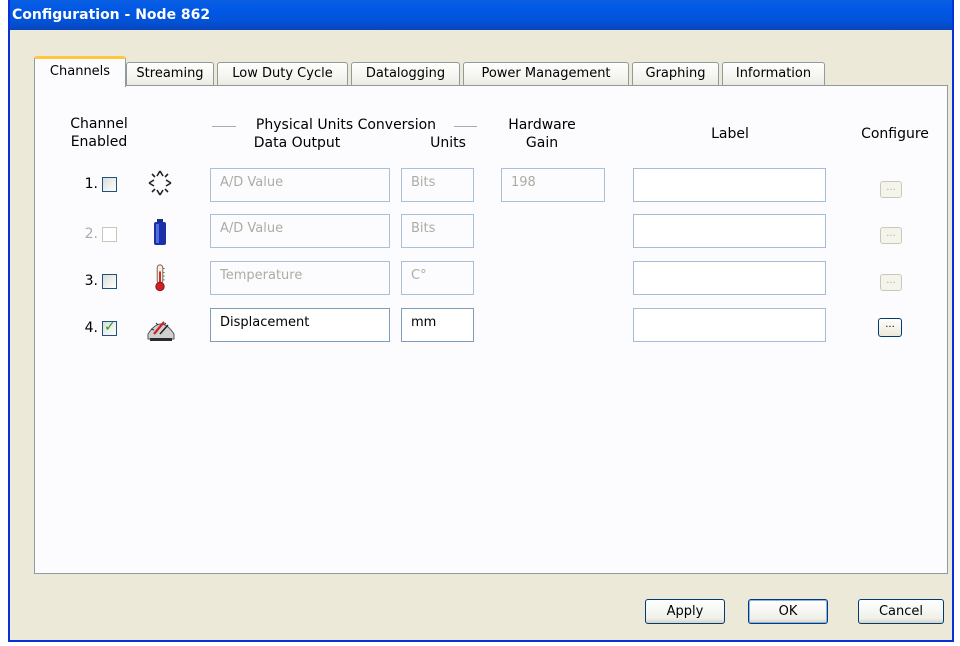 The width and height of the screenshot is (960, 646). Describe the element at coordinates (553, 185) in the screenshot. I see `hardware-gain-field: 198` at that location.